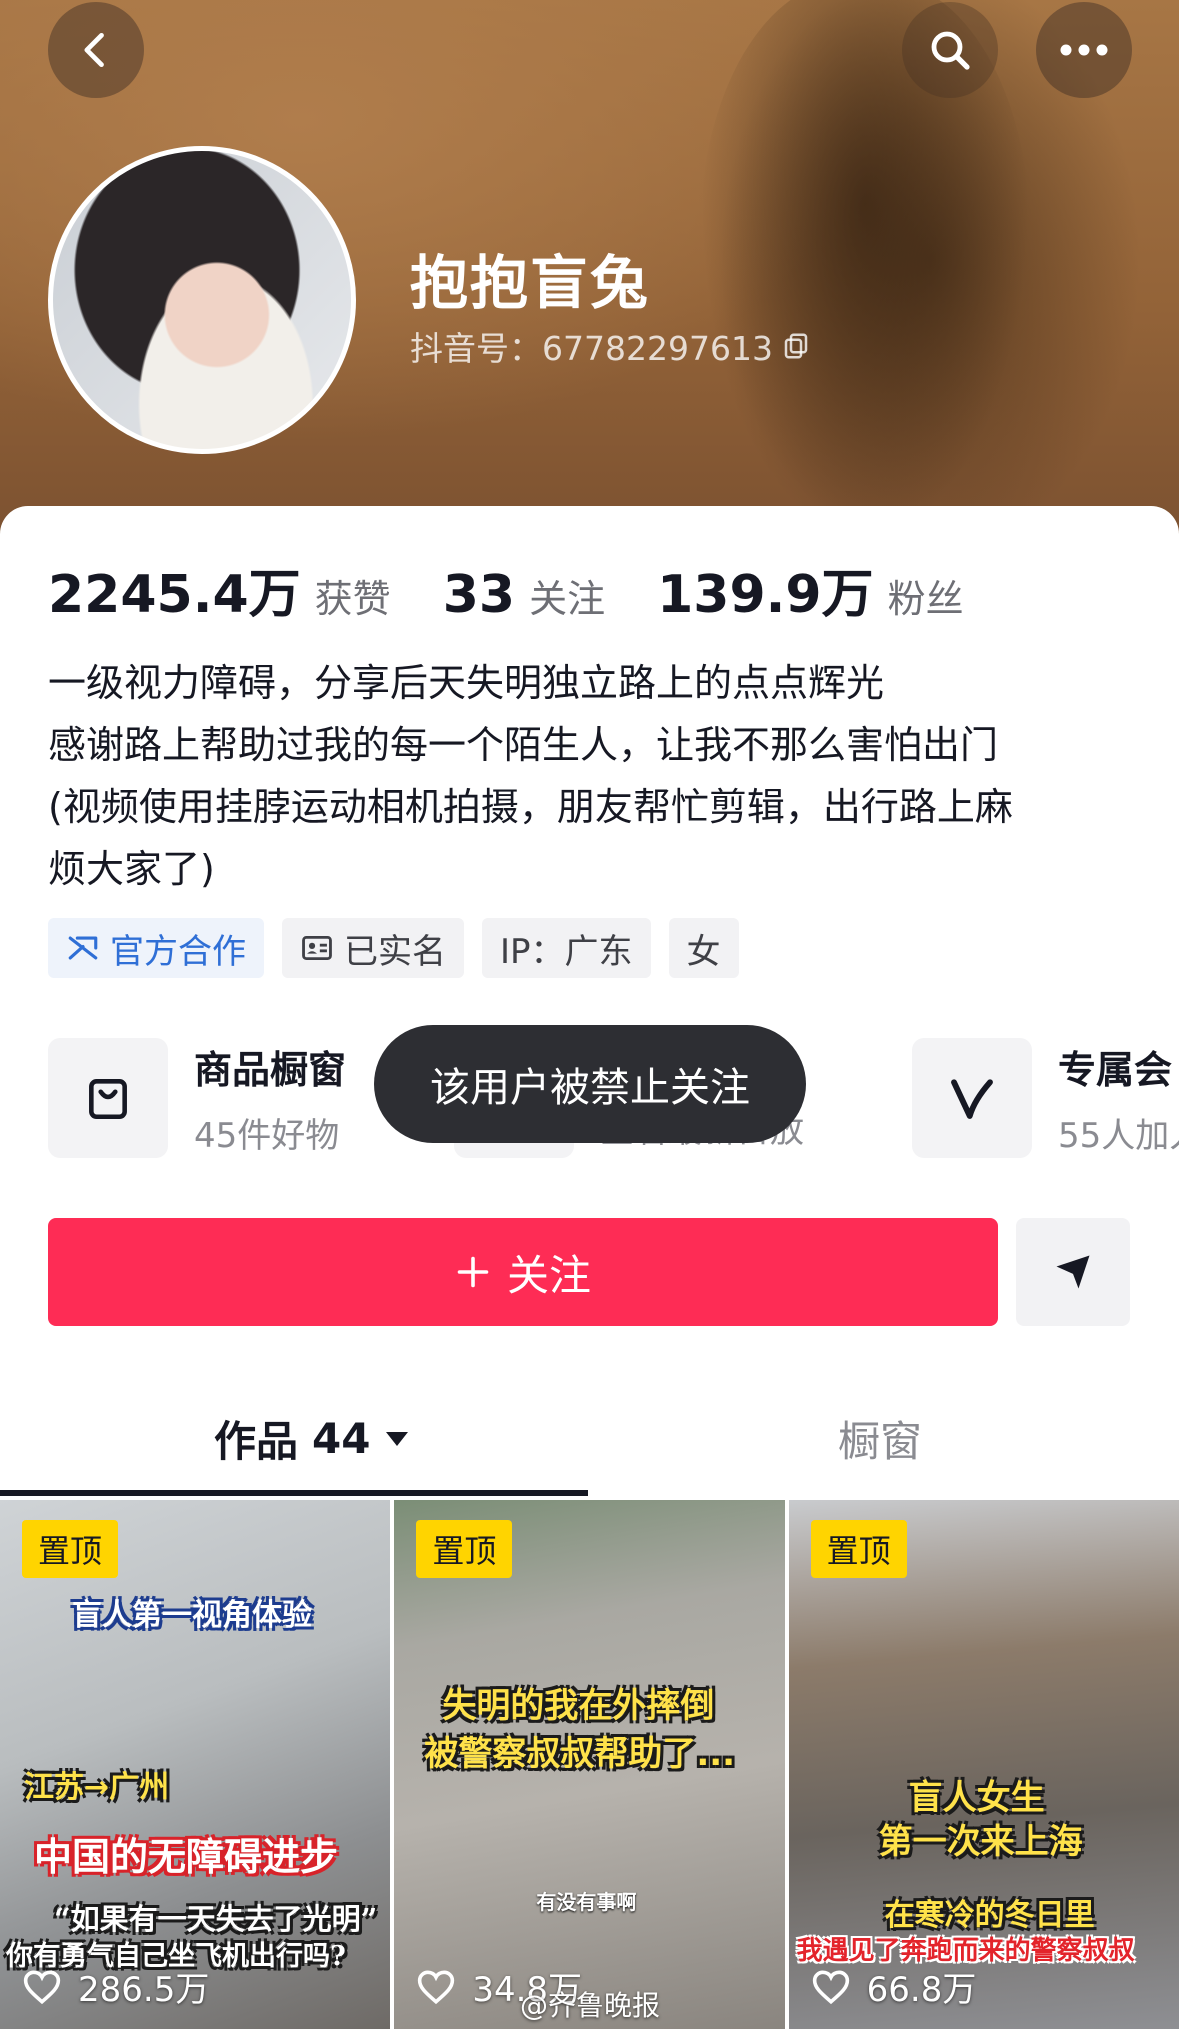  I want to click on membership-icon-box, so click(972, 1098).